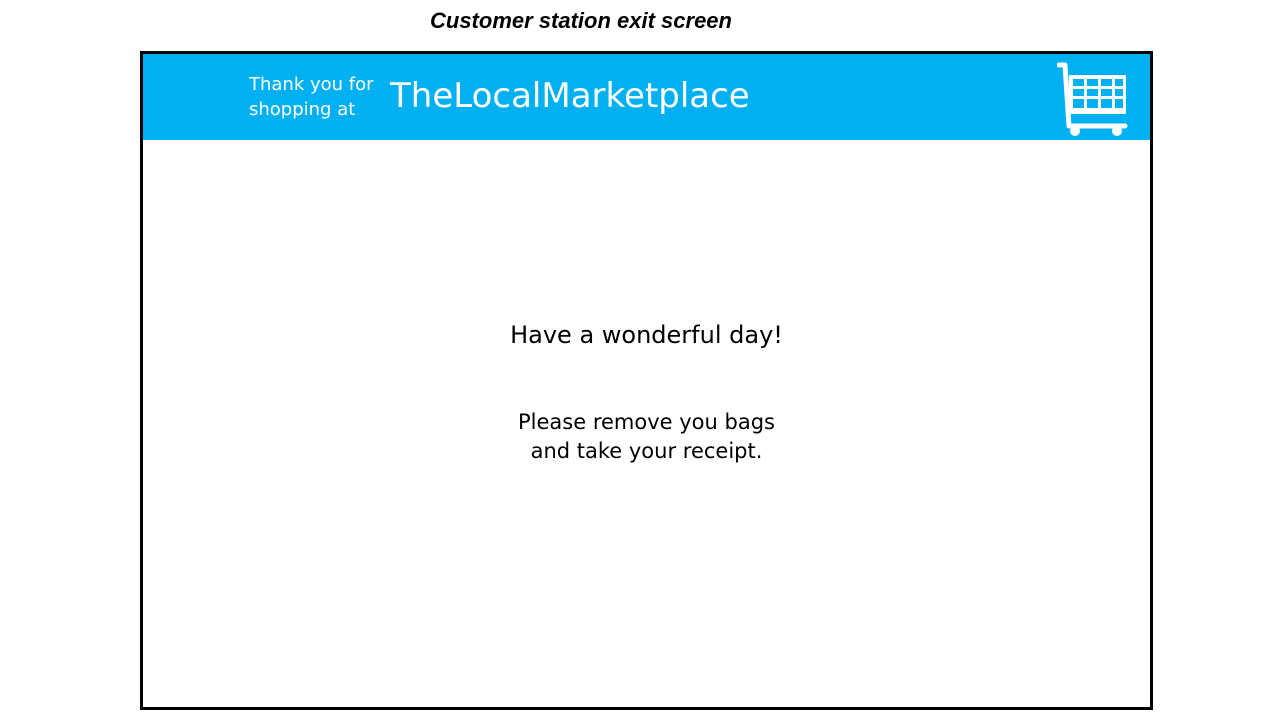  Describe the element at coordinates (302, 109) in the screenshot. I see `thank-you-line-2: shopping at` at that location.